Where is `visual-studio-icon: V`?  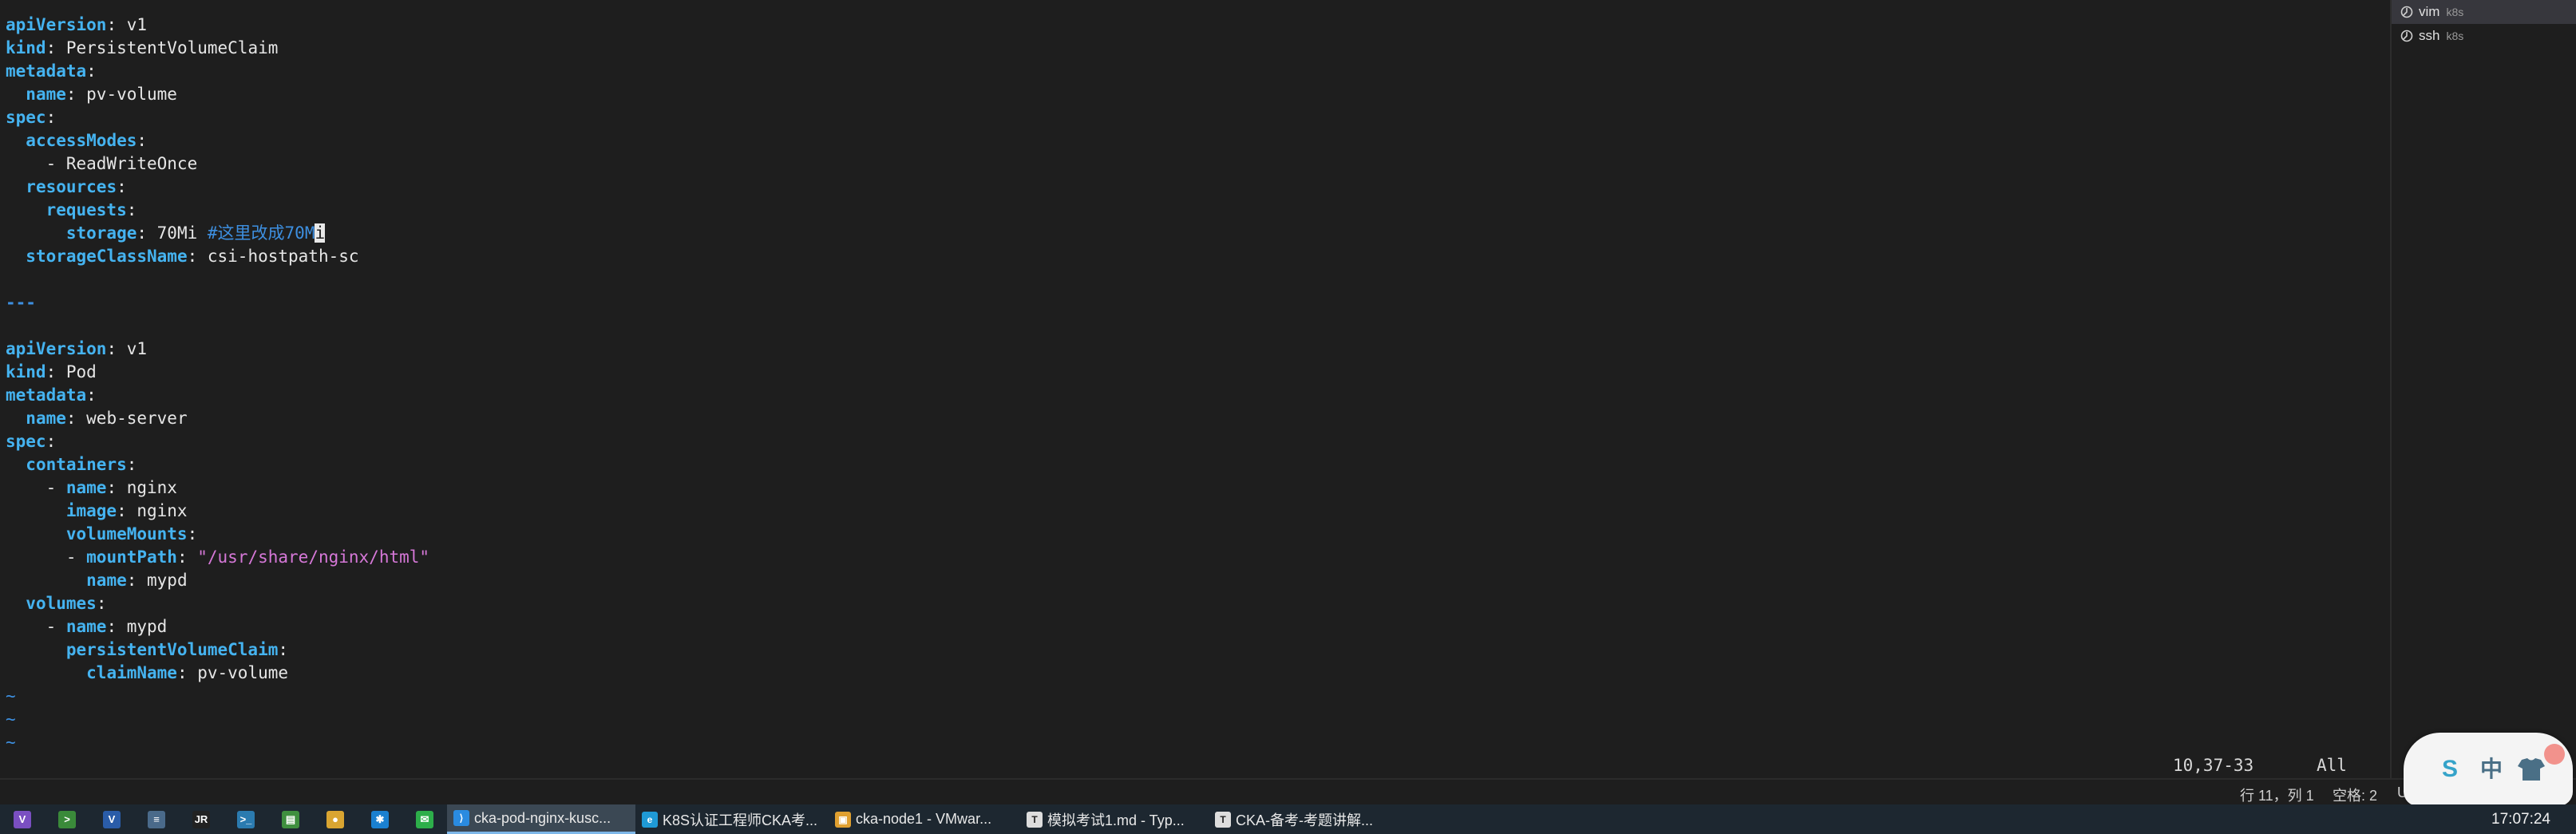 visual-studio-icon: V is located at coordinates (23, 819).